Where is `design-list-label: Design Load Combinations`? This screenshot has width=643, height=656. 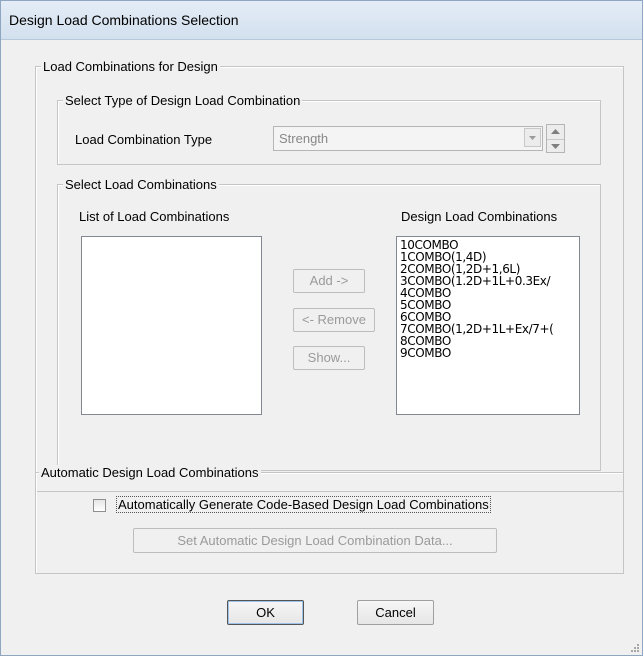 design-list-label: Design Load Combinations is located at coordinates (479, 216).